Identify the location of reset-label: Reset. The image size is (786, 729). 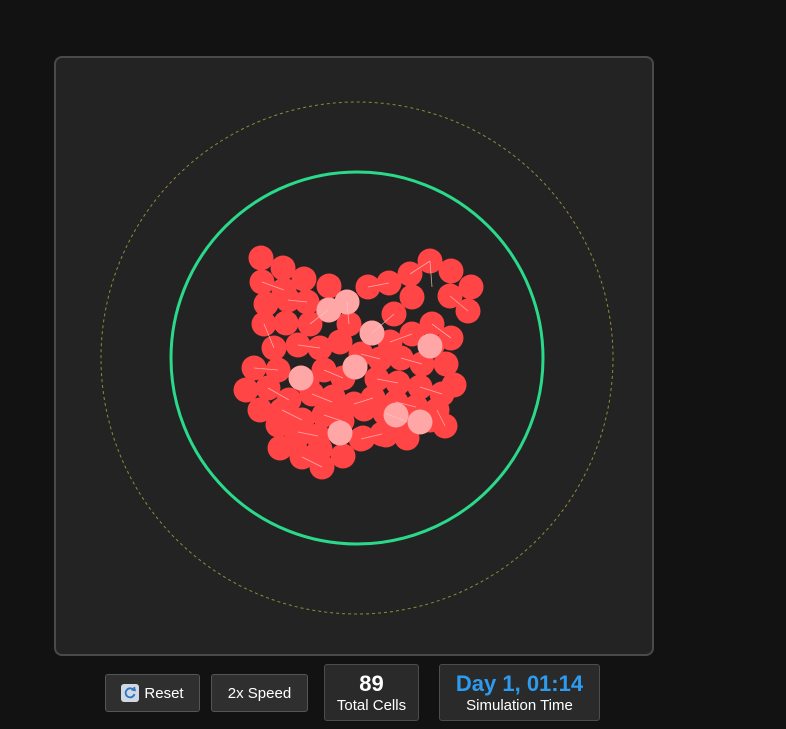
(164, 693).